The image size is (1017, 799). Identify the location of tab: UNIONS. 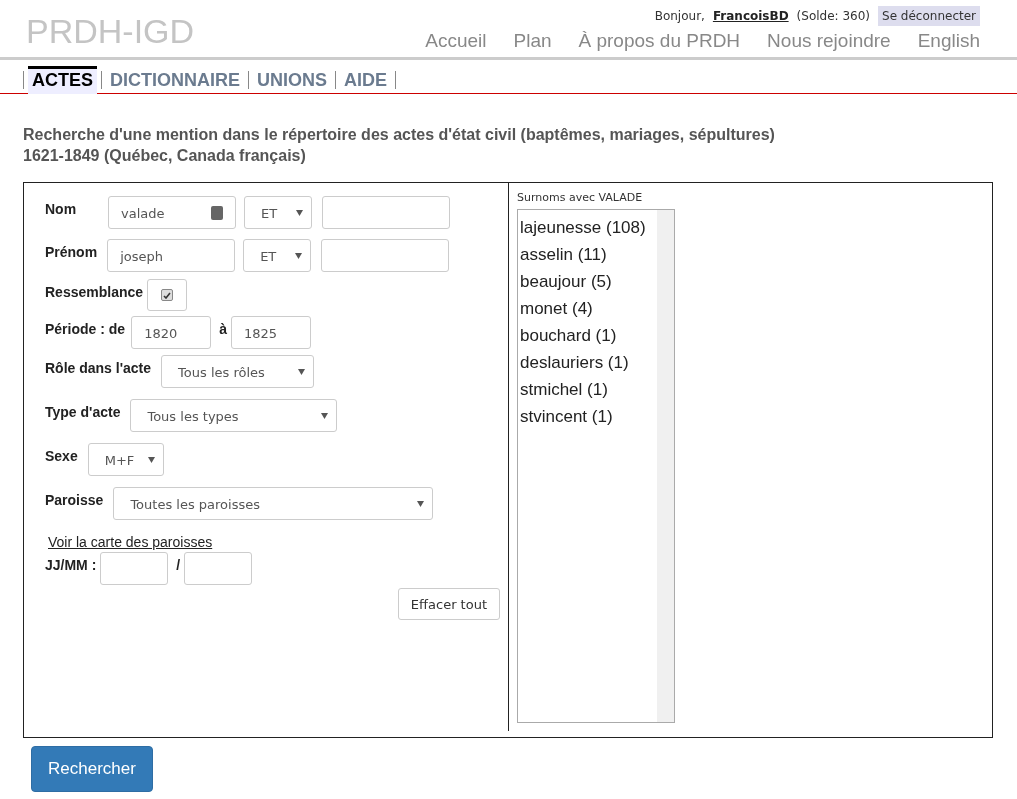
(292, 79).